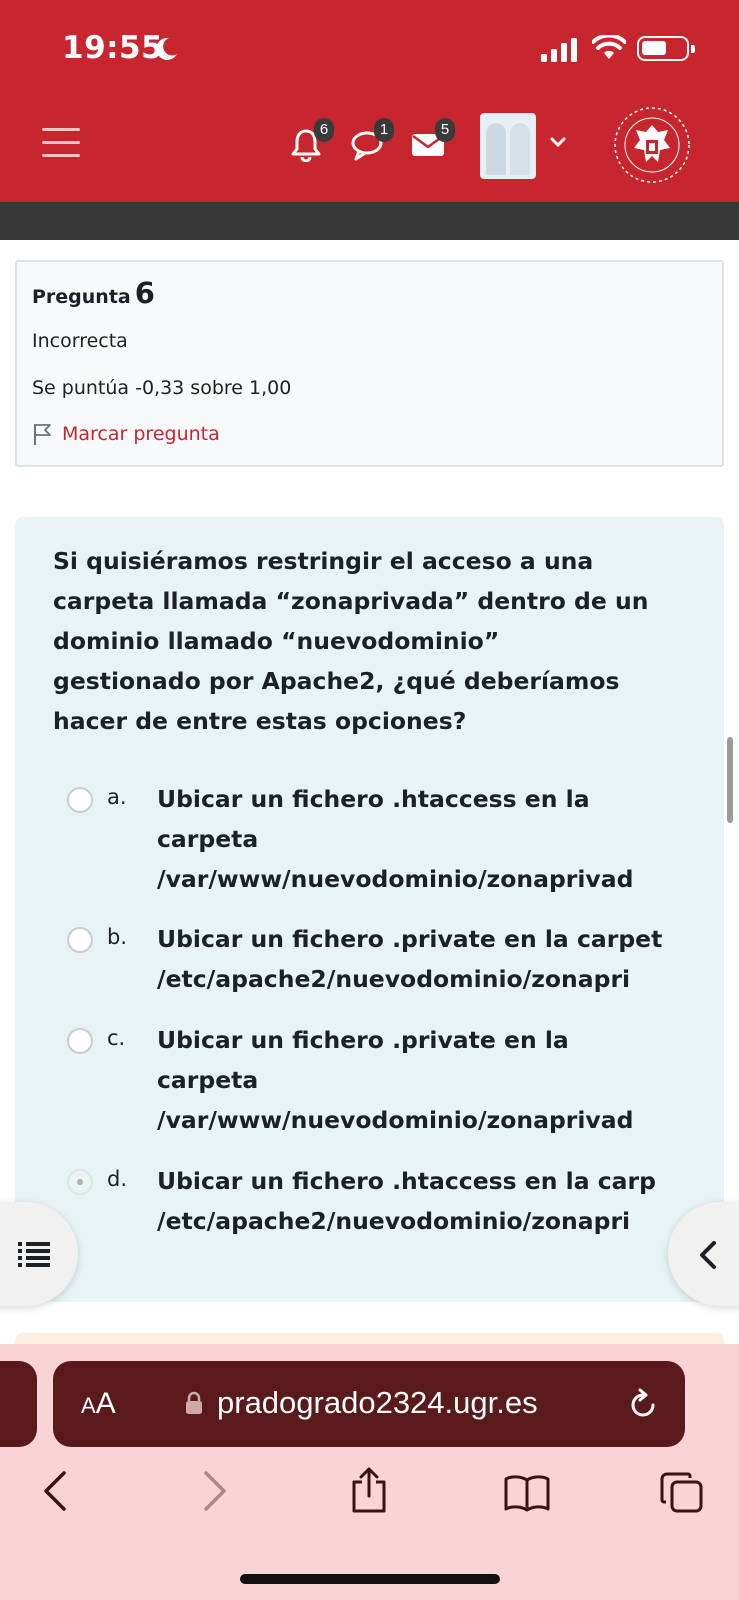 The height and width of the screenshot is (1600, 739). What do you see at coordinates (276, 641) in the screenshot?
I see `question-text-line: dominio llamado “nuevodominio”` at bounding box center [276, 641].